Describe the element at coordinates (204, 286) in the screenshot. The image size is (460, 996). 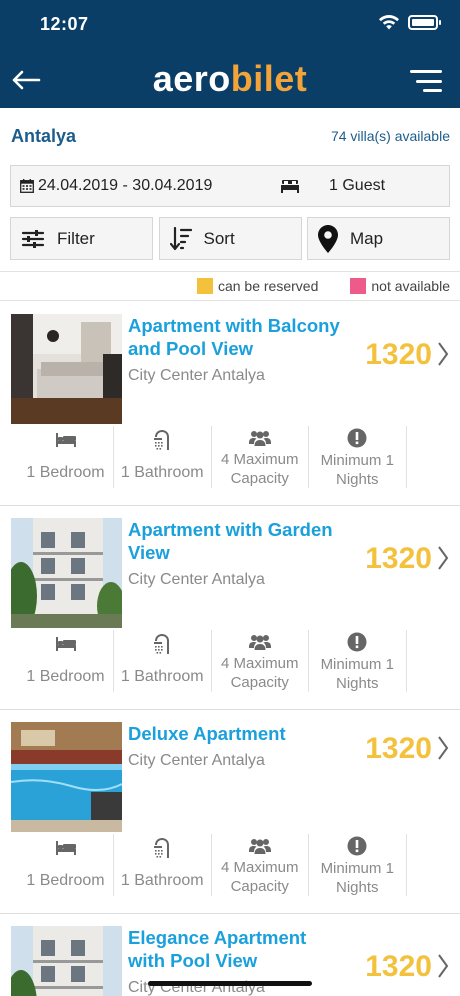
I see `legend-swatch-yellow` at that location.